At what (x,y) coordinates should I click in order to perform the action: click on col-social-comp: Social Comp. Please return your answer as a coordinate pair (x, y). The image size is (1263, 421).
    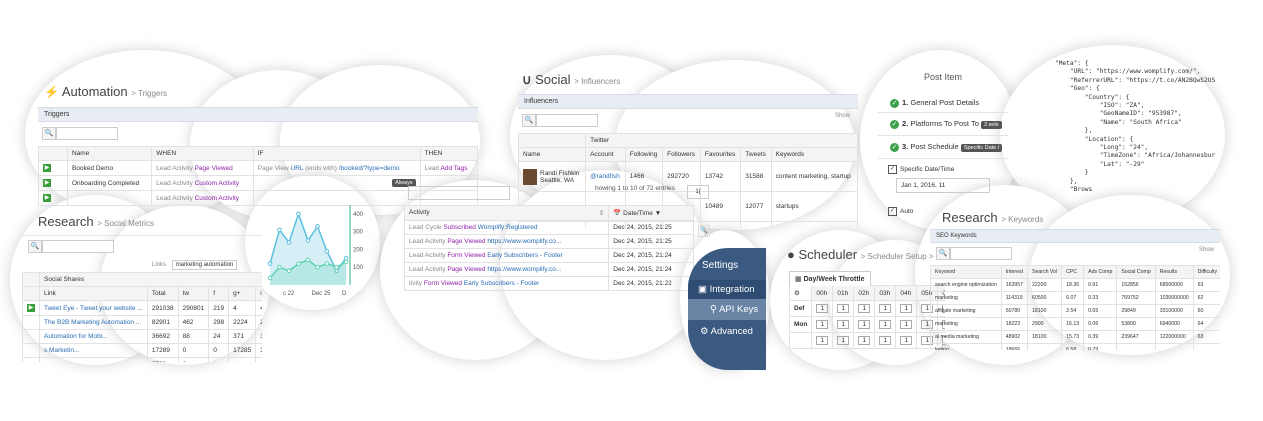
    Looking at the image, I should click on (1136, 272).